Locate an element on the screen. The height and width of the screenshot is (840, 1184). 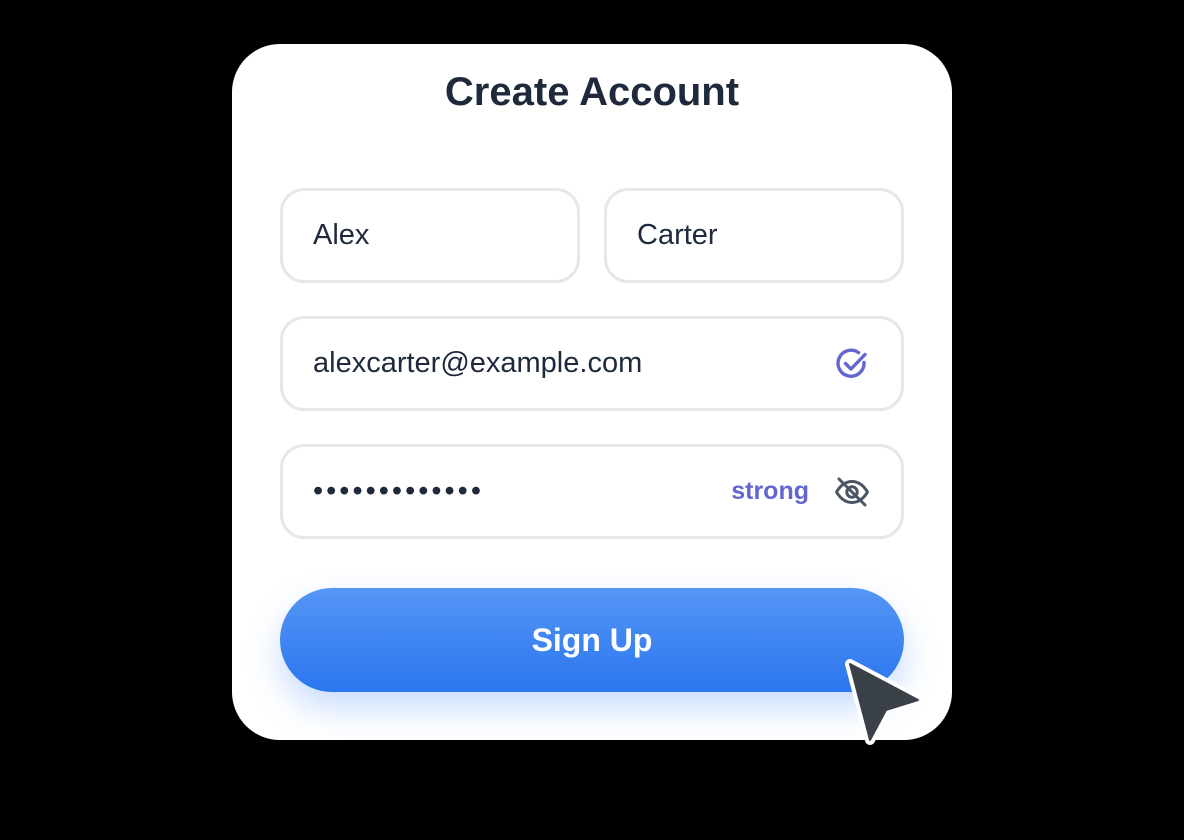
password-strength-label: strong is located at coordinates (770, 491).